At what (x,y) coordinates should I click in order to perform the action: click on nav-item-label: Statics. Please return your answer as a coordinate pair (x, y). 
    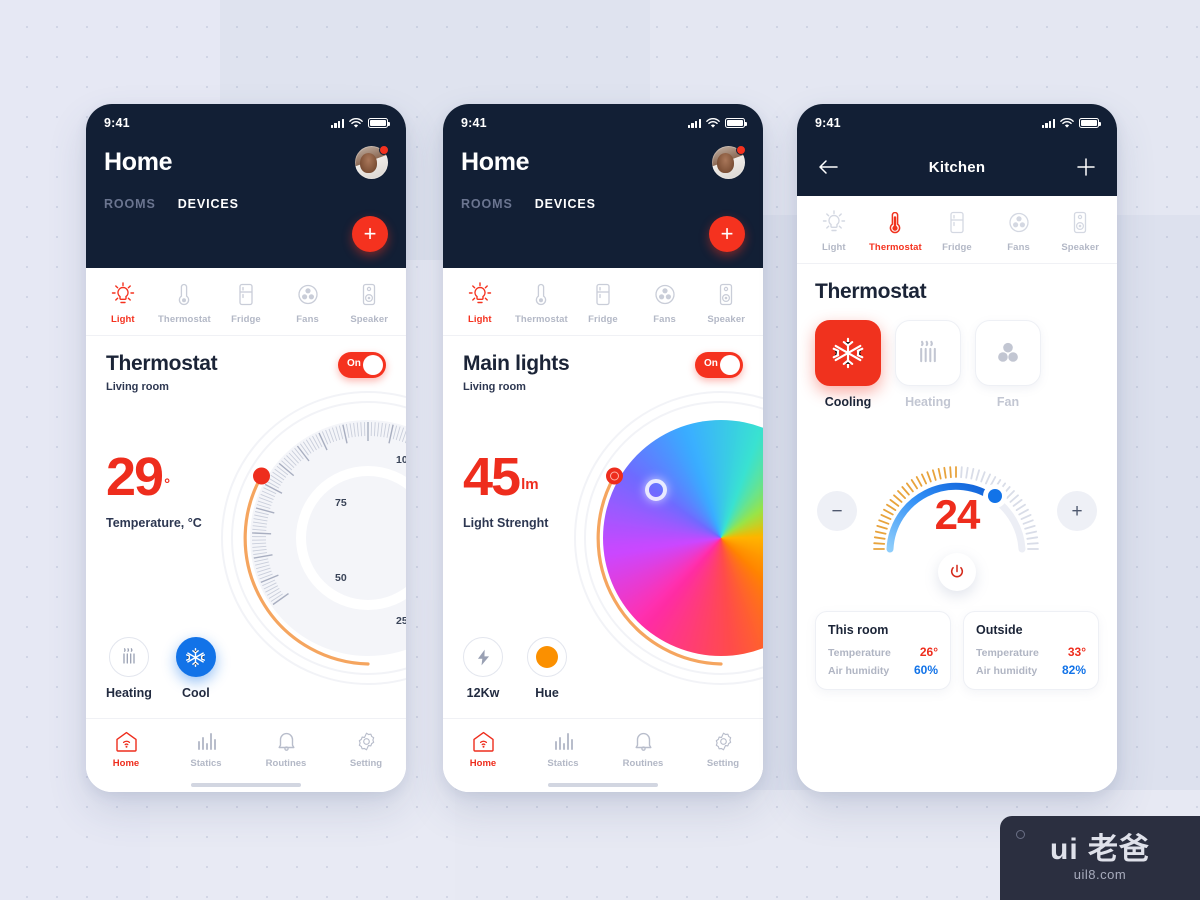
    Looking at the image, I should click on (206, 763).